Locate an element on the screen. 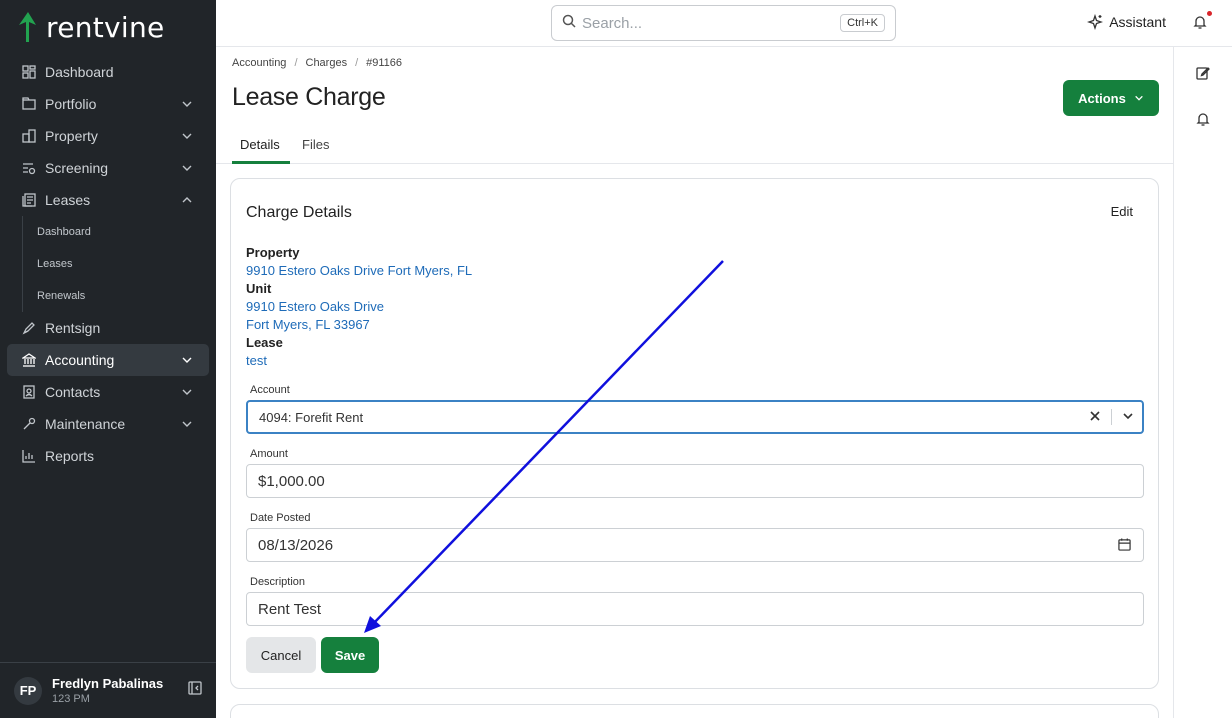 Image resolution: width=1232 pixels, height=718 pixels. assistant-label: Assistant is located at coordinates (1137, 22).